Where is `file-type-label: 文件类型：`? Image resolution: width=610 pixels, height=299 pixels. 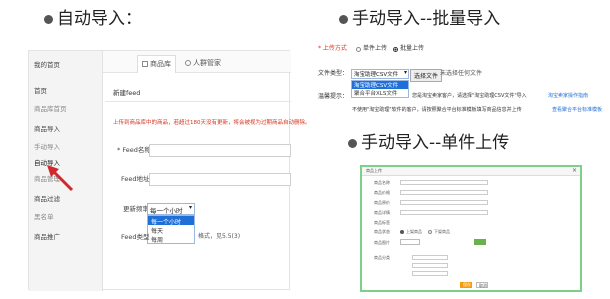 file-type-label: 文件类型： is located at coordinates (333, 73).